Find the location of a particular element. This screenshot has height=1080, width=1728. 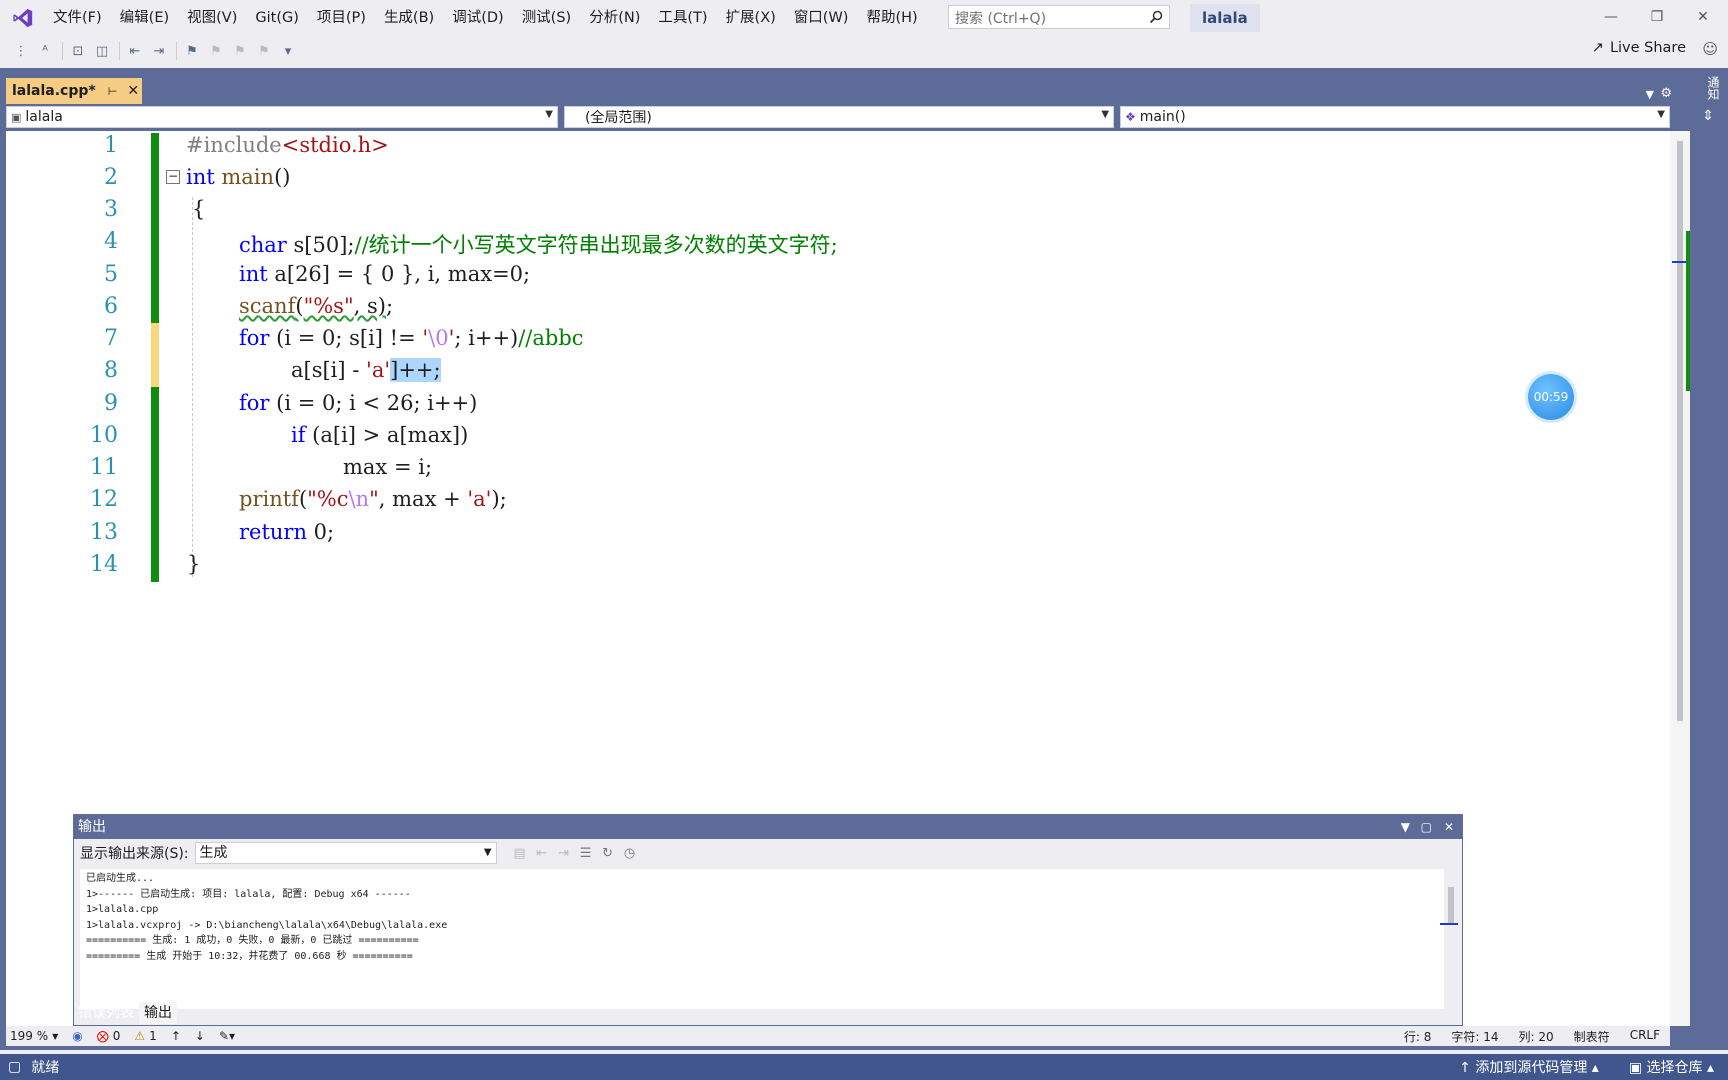

close-panel-icon: ✕ is located at coordinates (1449, 827).